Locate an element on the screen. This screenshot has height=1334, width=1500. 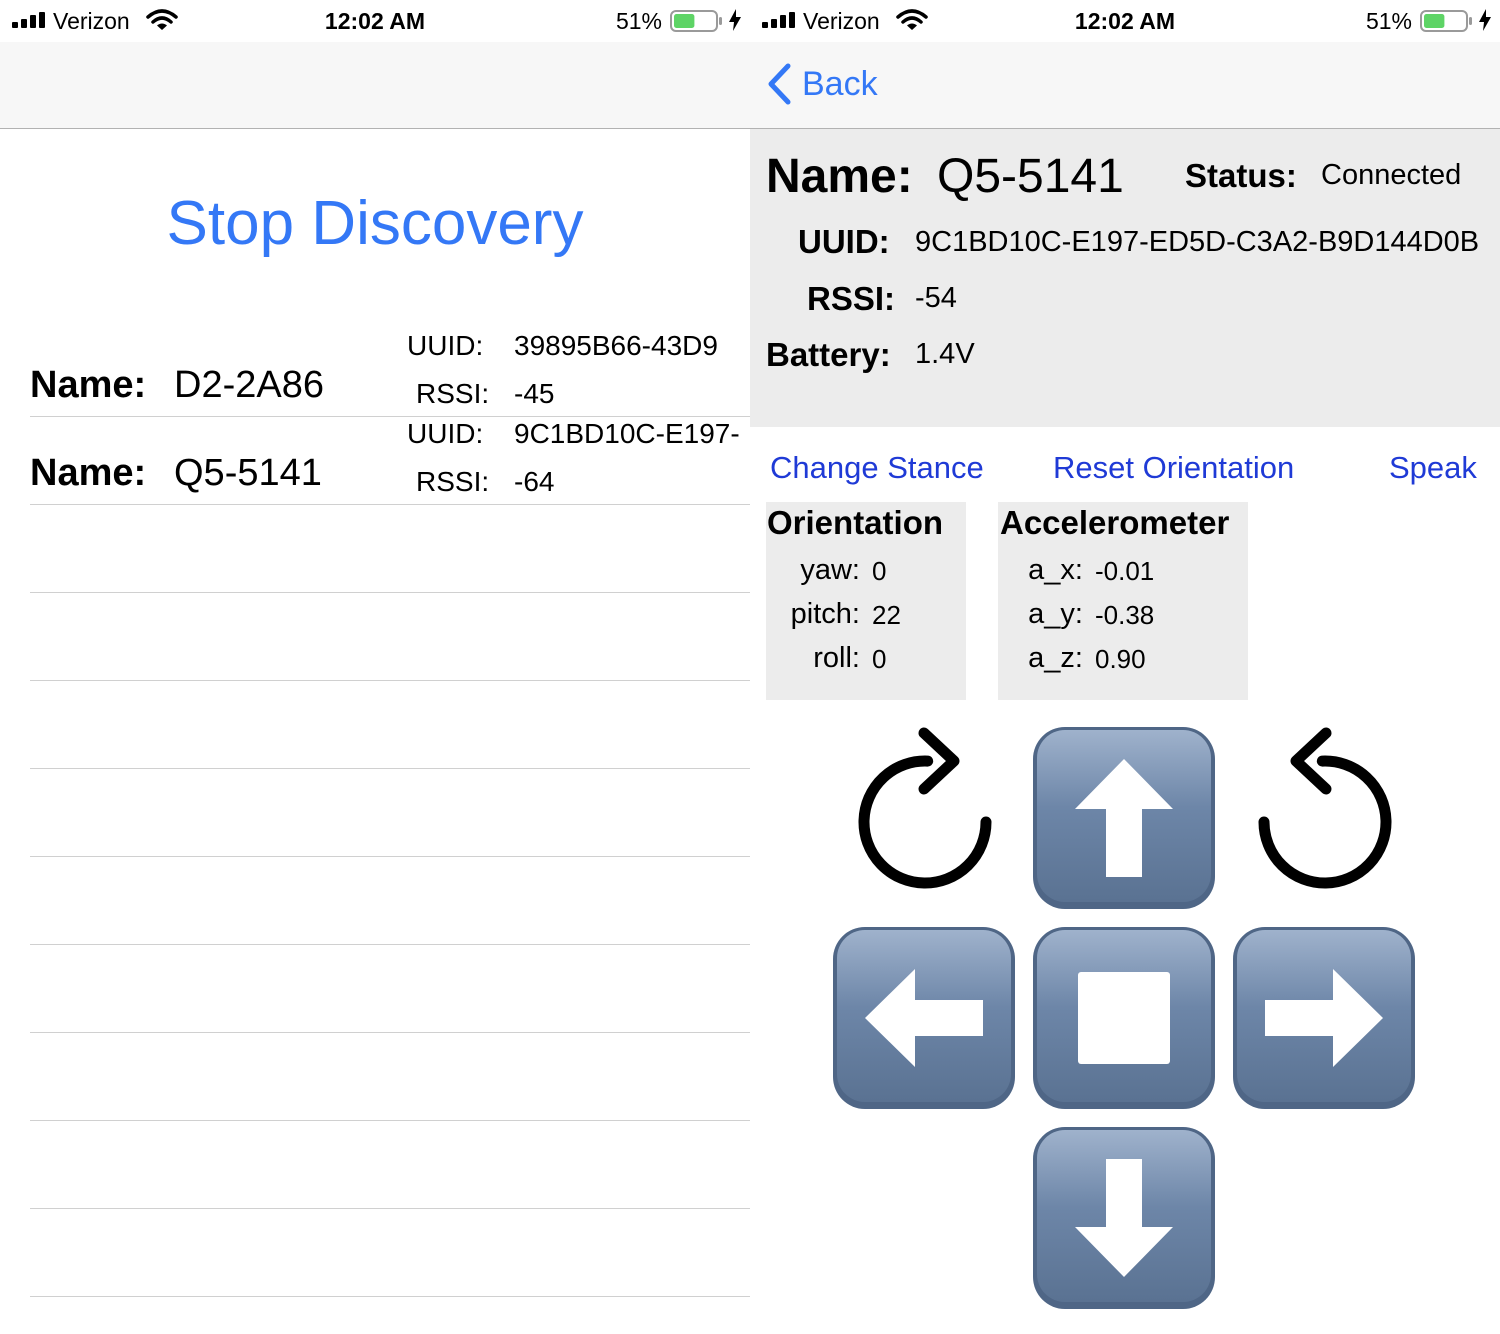
status-label: Status: is located at coordinates (1241, 175).